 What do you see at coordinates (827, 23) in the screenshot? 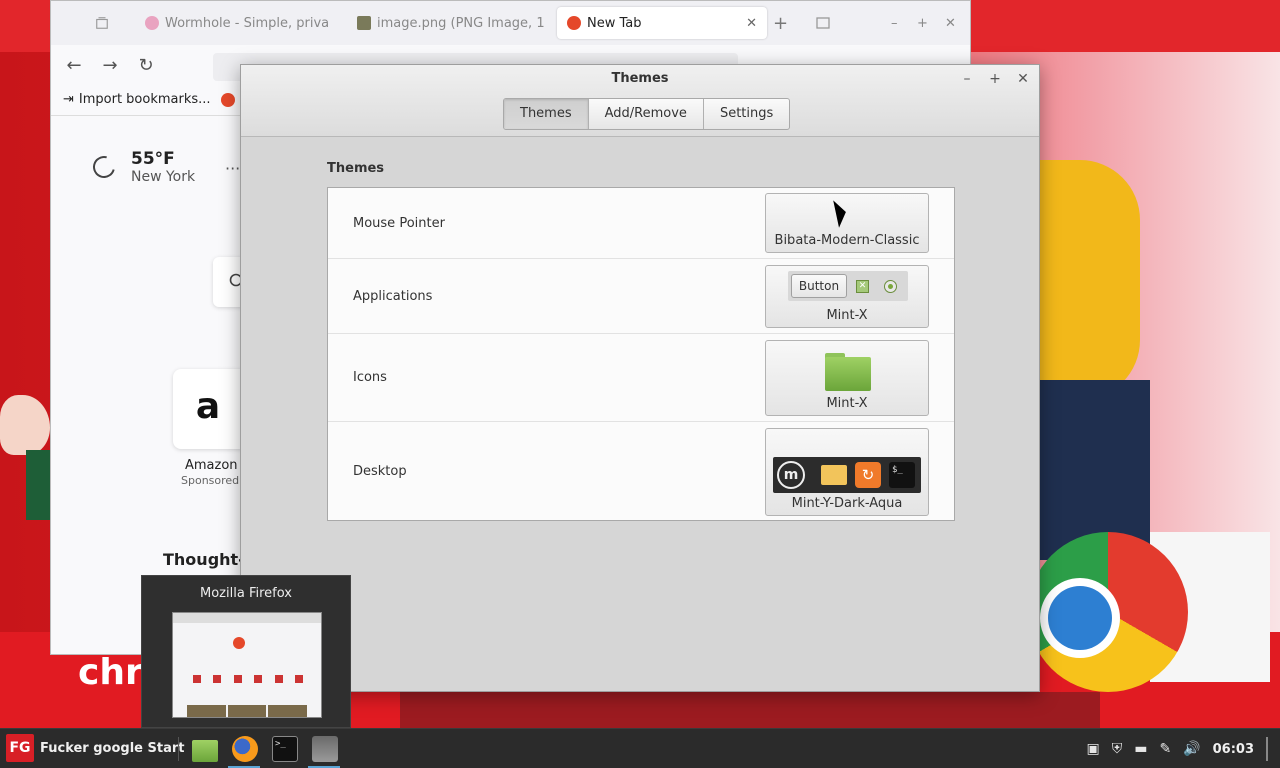
I see `tab-list-icon` at bounding box center [827, 23].